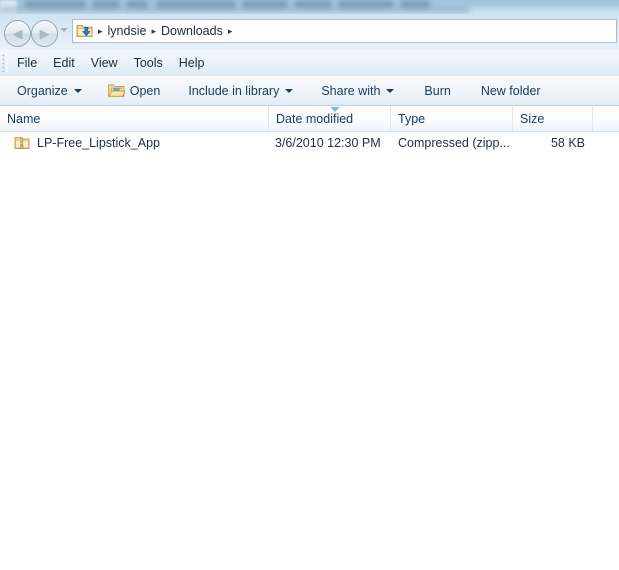 This screenshot has width=619, height=570. I want to click on organize-label: Organize, so click(42, 90).